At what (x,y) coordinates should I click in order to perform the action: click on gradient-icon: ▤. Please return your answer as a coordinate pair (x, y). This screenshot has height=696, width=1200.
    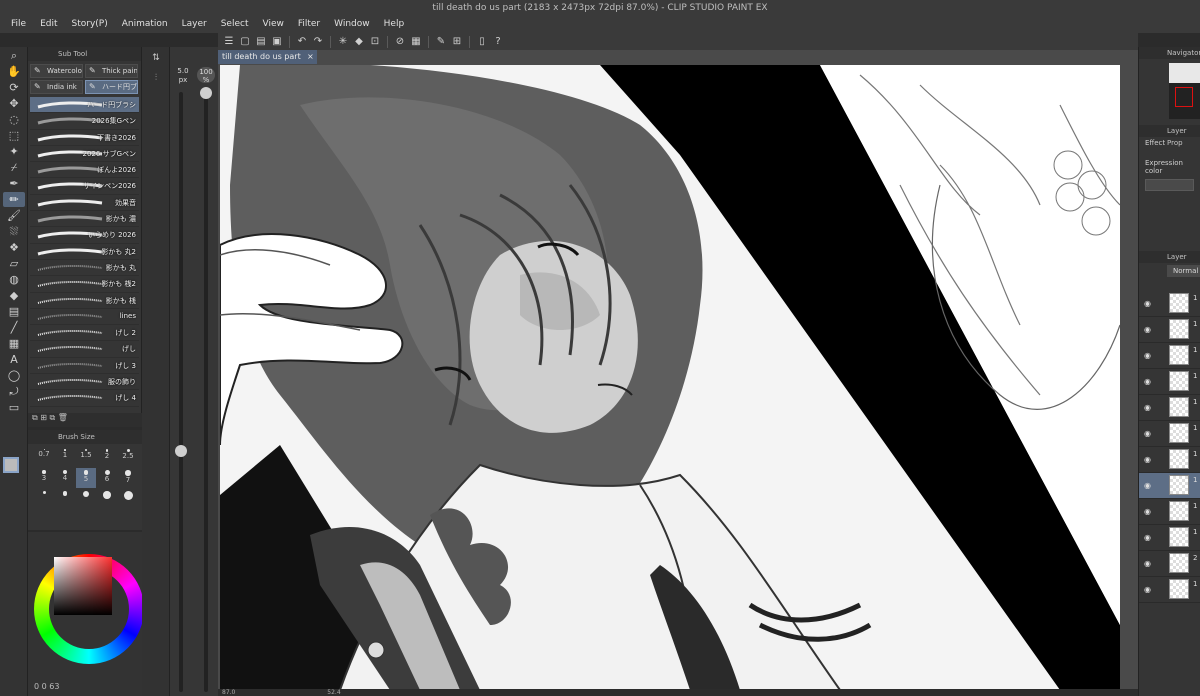
    Looking at the image, I should click on (14, 311).